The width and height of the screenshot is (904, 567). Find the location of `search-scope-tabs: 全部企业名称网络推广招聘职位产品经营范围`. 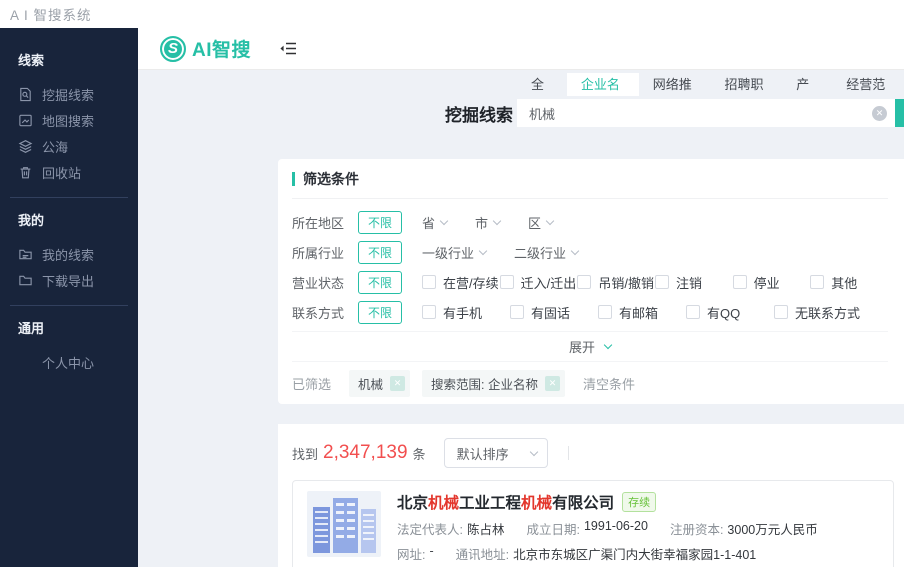

search-scope-tabs: 全部企业名称网络推广招聘职位产品经营范围 is located at coordinates (710, 94).